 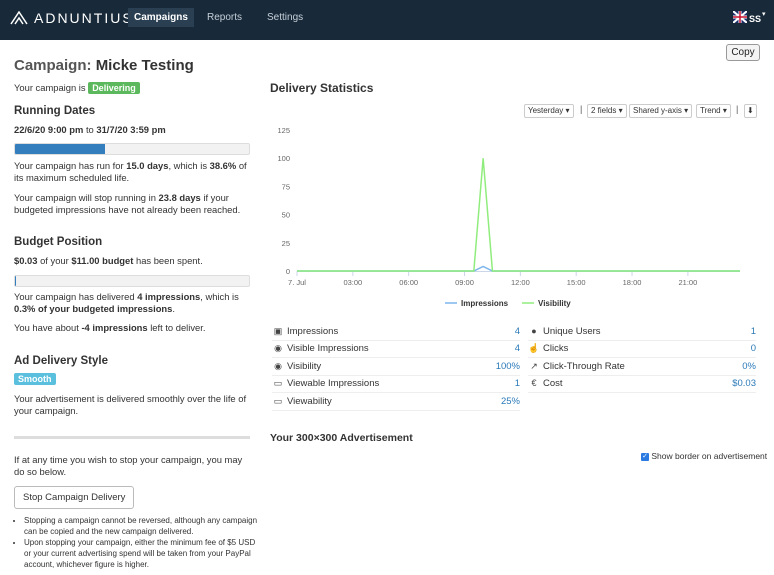 What do you see at coordinates (283, 130) in the screenshot?
I see `y-tick-label: 125` at bounding box center [283, 130].